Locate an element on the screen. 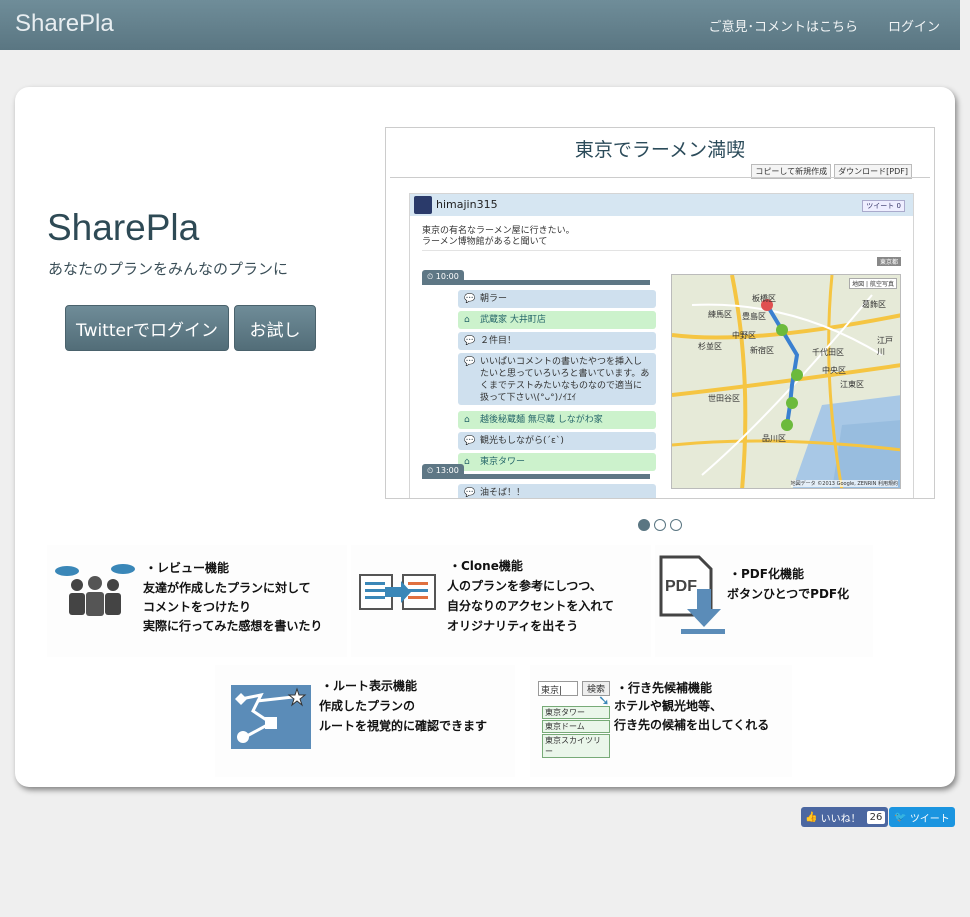 This screenshot has width=970, height=917. area-tag: 東京都 is located at coordinates (888, 261).